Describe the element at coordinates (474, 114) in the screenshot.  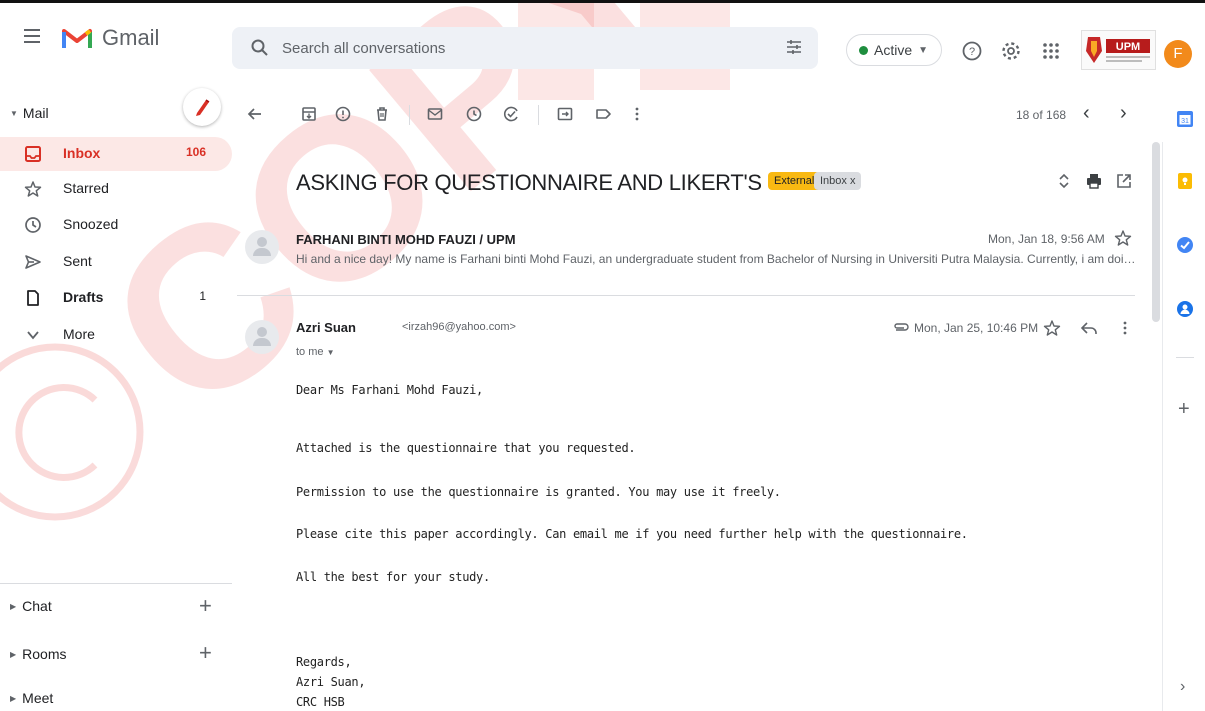
I see `snooze-clock-icon` at that location.